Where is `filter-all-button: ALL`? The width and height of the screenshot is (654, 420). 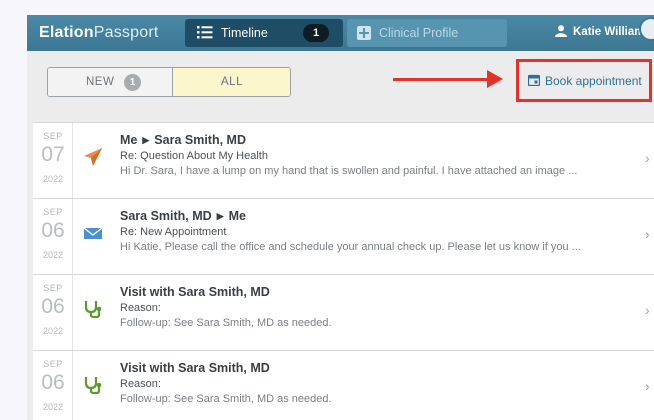 filter-all-button: ALL is located at coordinates (231, 82).